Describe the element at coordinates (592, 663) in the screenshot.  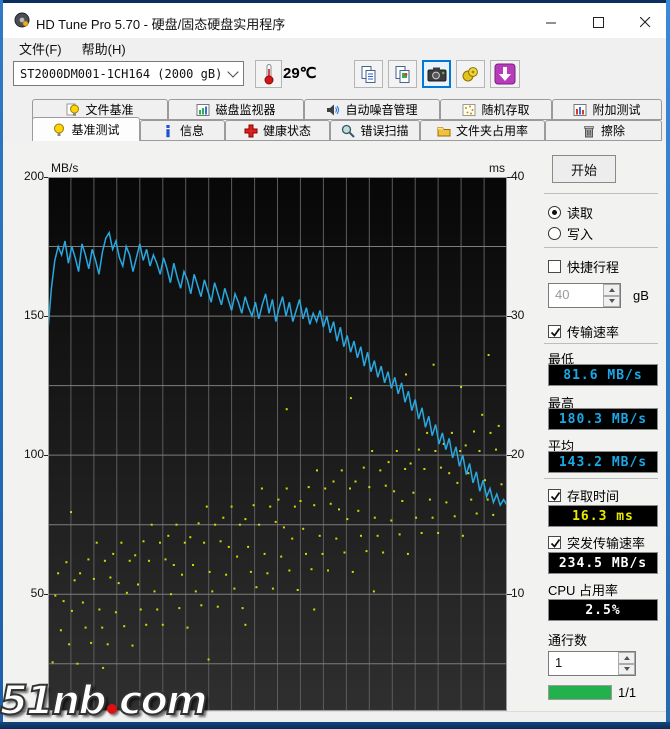
I see `pass-count-spinner: 1` at that location.